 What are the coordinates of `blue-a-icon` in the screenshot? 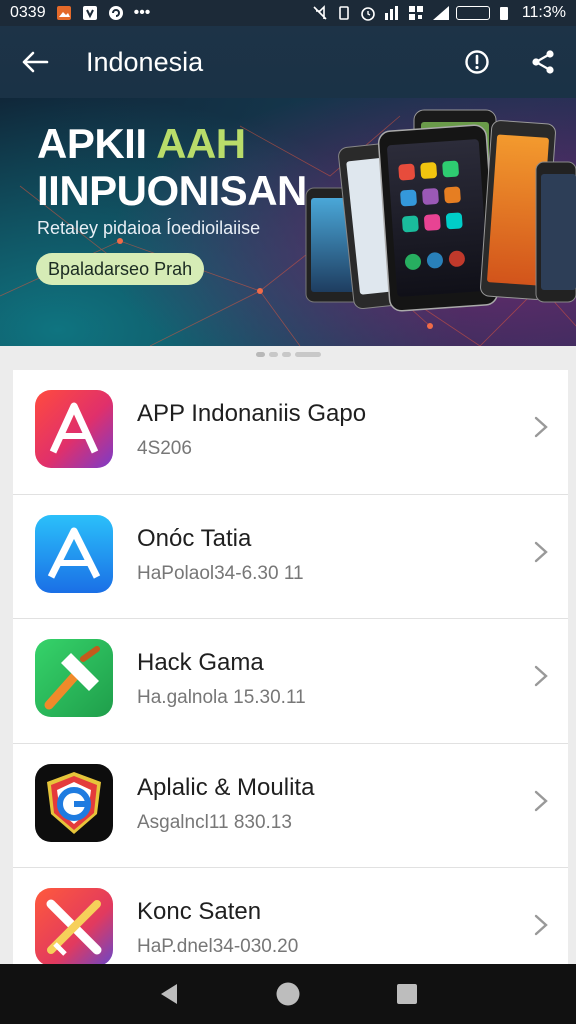 It's located at (74, 553).